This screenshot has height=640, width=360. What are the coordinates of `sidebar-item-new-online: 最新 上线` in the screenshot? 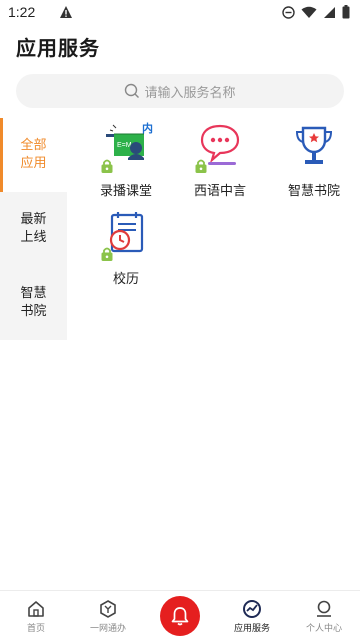 It's located at (33, 229).